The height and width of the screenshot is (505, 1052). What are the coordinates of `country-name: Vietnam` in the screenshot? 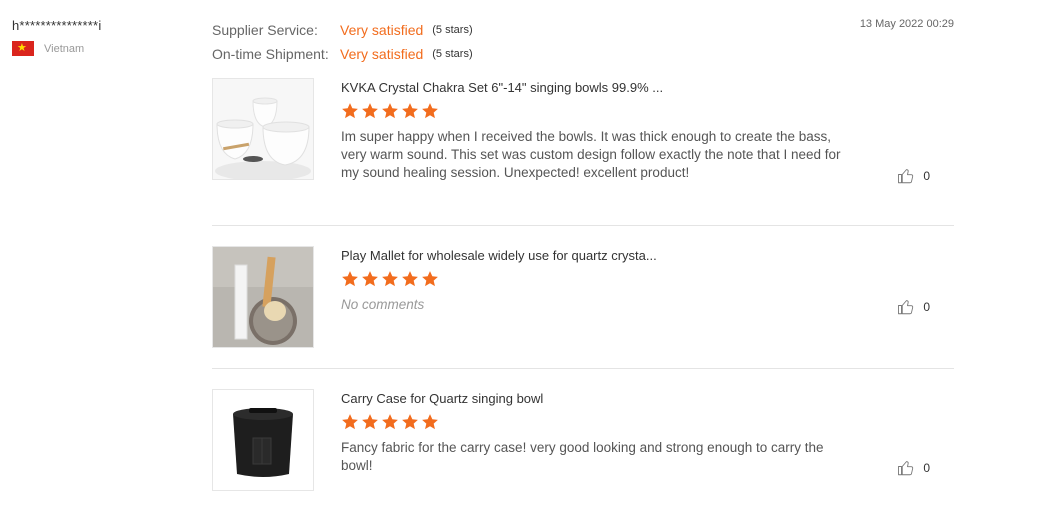 It's located at (64, 48).